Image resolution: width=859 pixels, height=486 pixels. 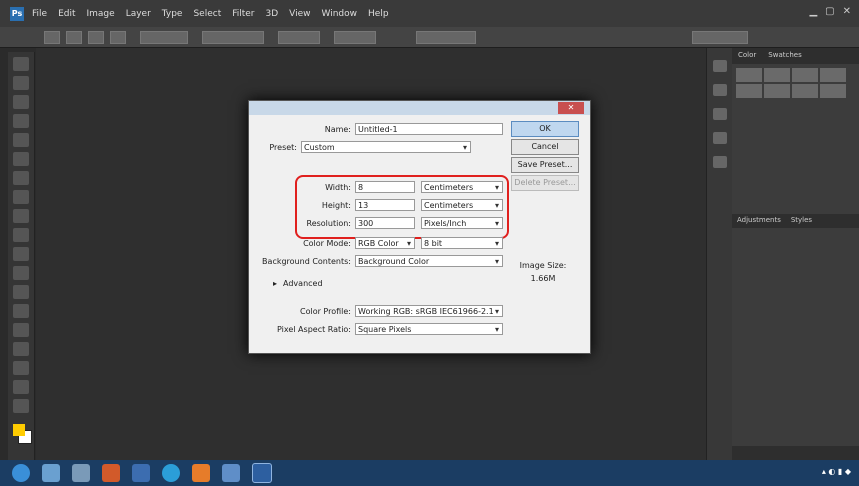 I want to click on history-panel-icon, so click(x=720, y=66).